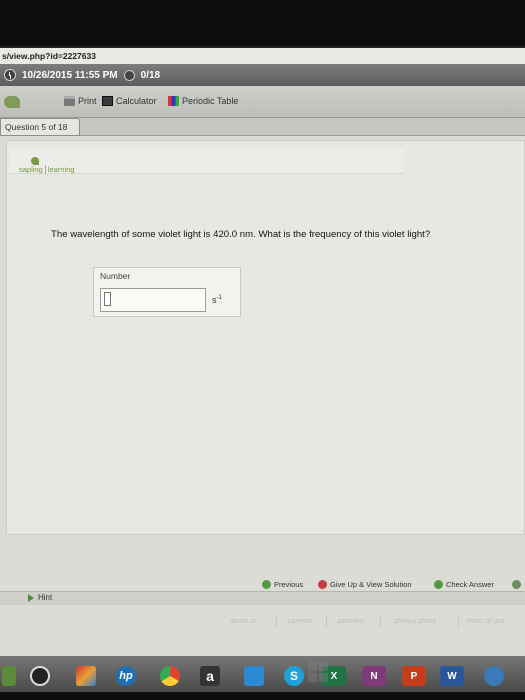 This screenshot has width=525, height=700. I want to click on footer-link-terms: terms of use, so click(485, 621).